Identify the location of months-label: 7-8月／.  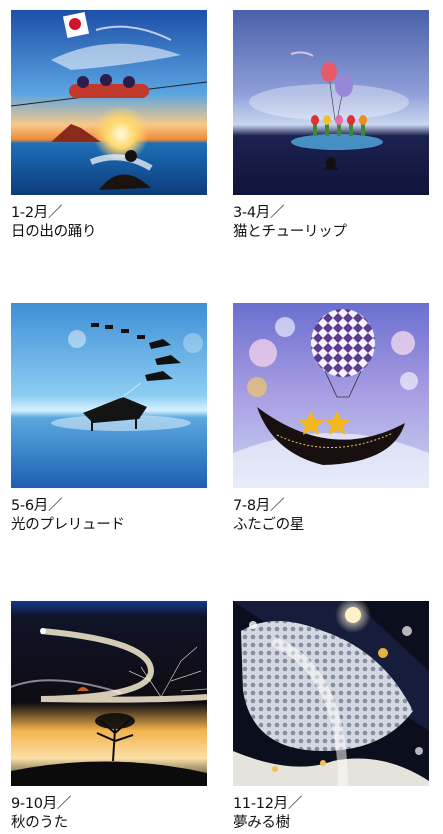
(259, 506).